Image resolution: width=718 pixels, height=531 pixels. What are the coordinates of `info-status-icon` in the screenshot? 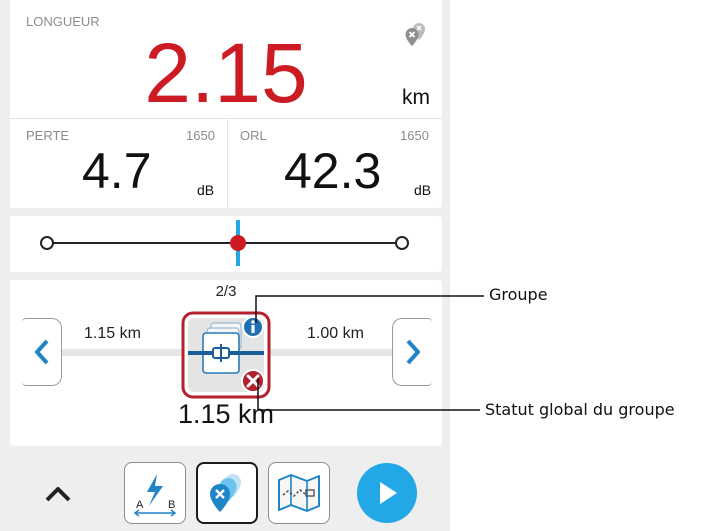 It's located at (253, 327).